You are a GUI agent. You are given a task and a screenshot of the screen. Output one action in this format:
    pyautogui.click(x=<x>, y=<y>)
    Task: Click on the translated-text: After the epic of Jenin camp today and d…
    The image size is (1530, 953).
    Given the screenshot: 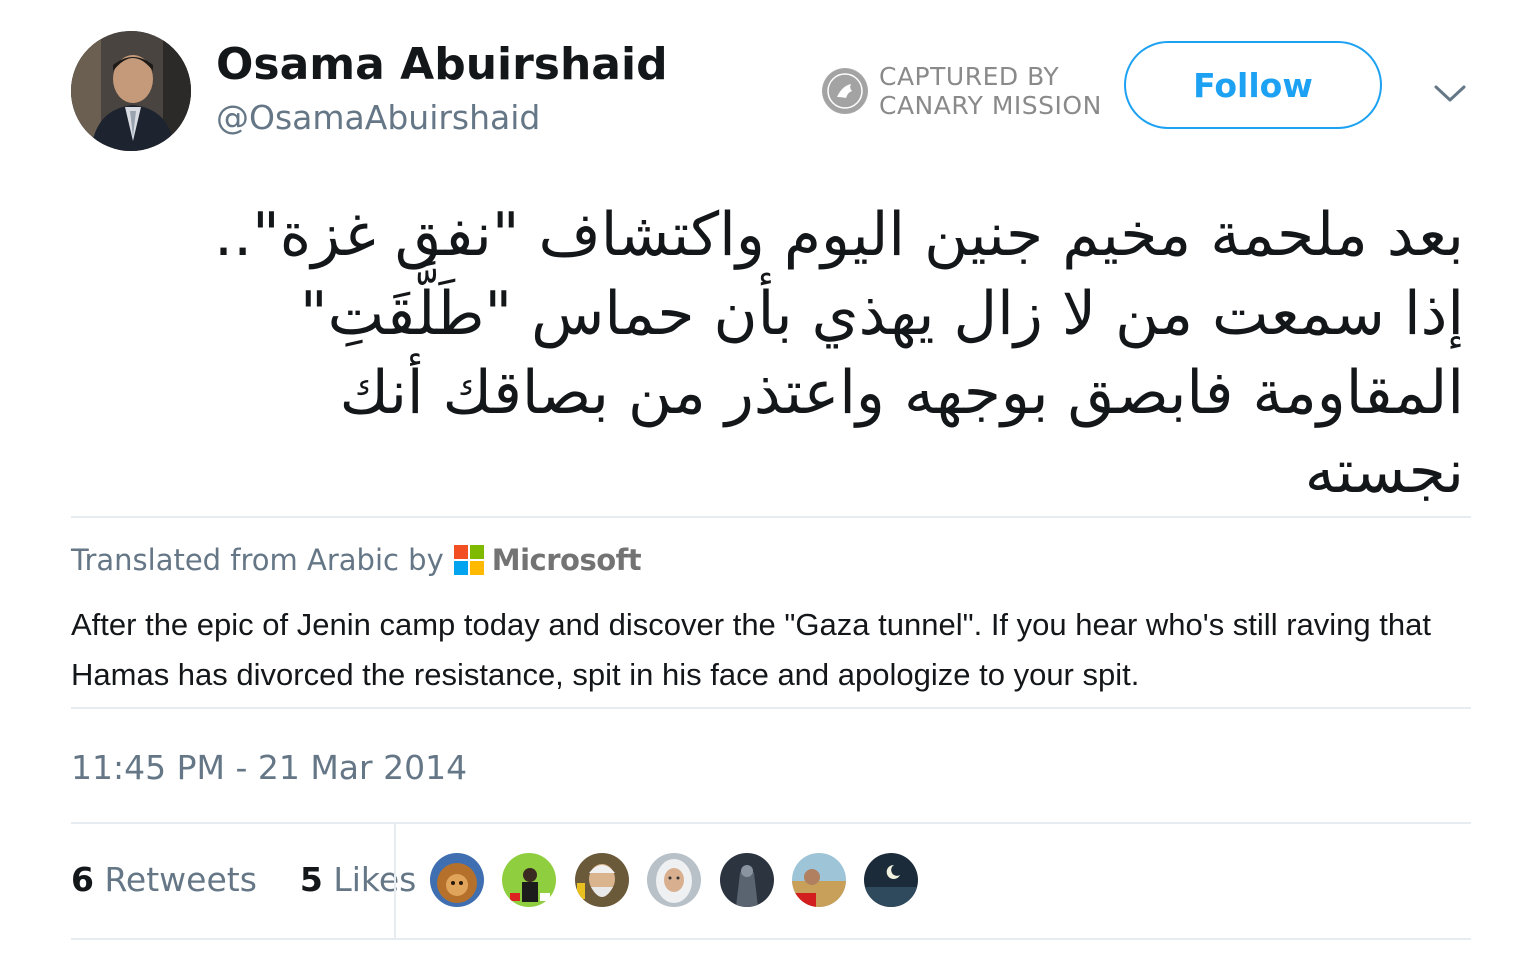 What is the action you would take?
    pyautogui.click(x=751, y=649)
    